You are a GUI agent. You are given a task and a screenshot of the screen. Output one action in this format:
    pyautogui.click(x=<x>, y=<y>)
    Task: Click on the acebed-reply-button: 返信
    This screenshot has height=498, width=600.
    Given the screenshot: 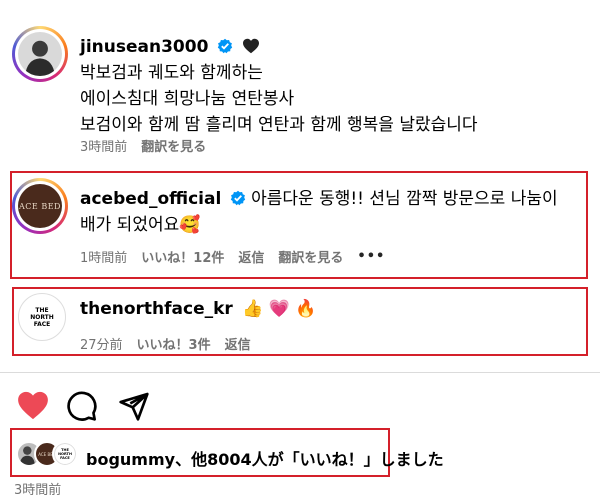 What is the action you would take?
    pyautogui.click(x=251, y=256)
    